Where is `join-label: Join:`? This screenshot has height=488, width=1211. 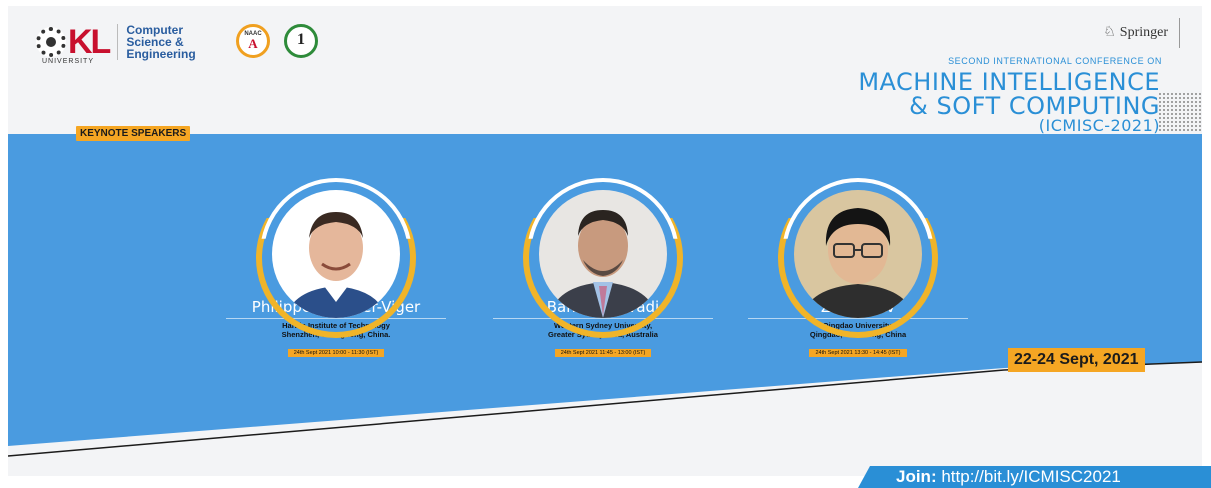
join-label: Join: is located at coordinates (916, 476).